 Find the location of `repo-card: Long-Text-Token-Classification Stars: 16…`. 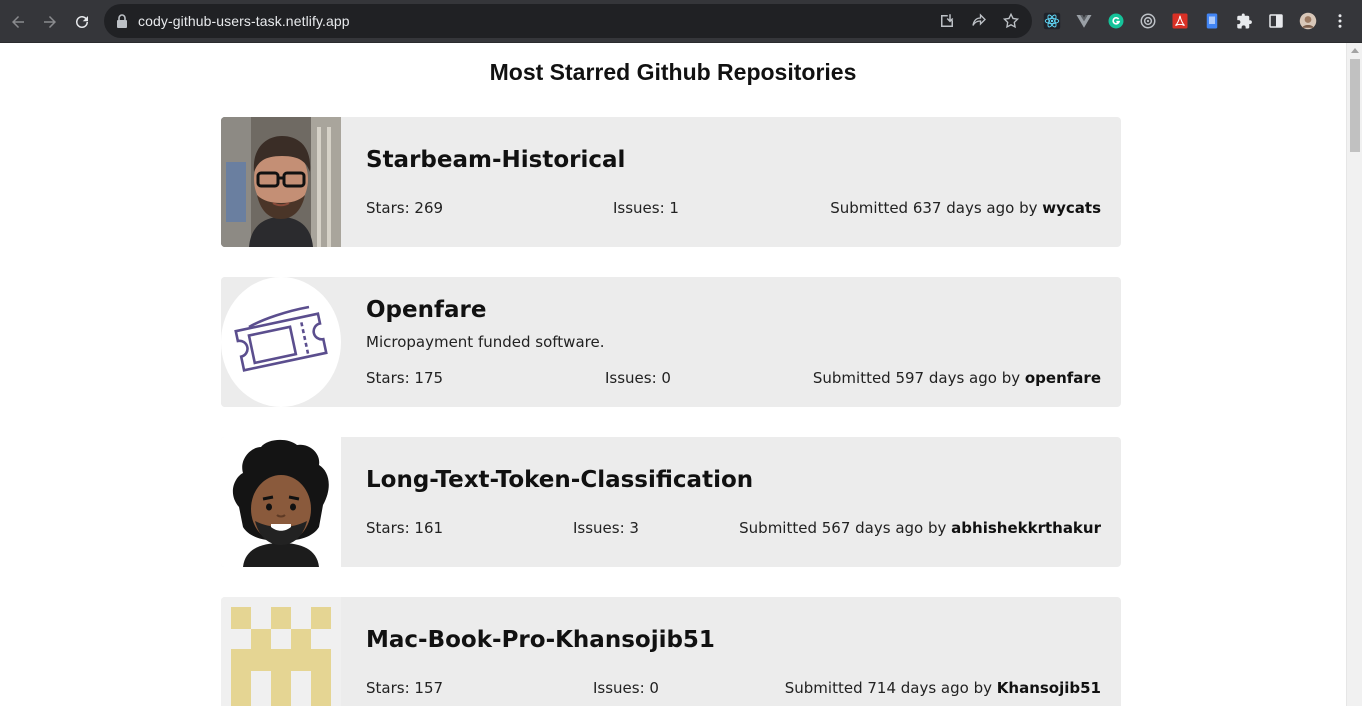

repo-card: Long-Text-Token-Classification Stars: 16… is located at coordinates (671, 502).